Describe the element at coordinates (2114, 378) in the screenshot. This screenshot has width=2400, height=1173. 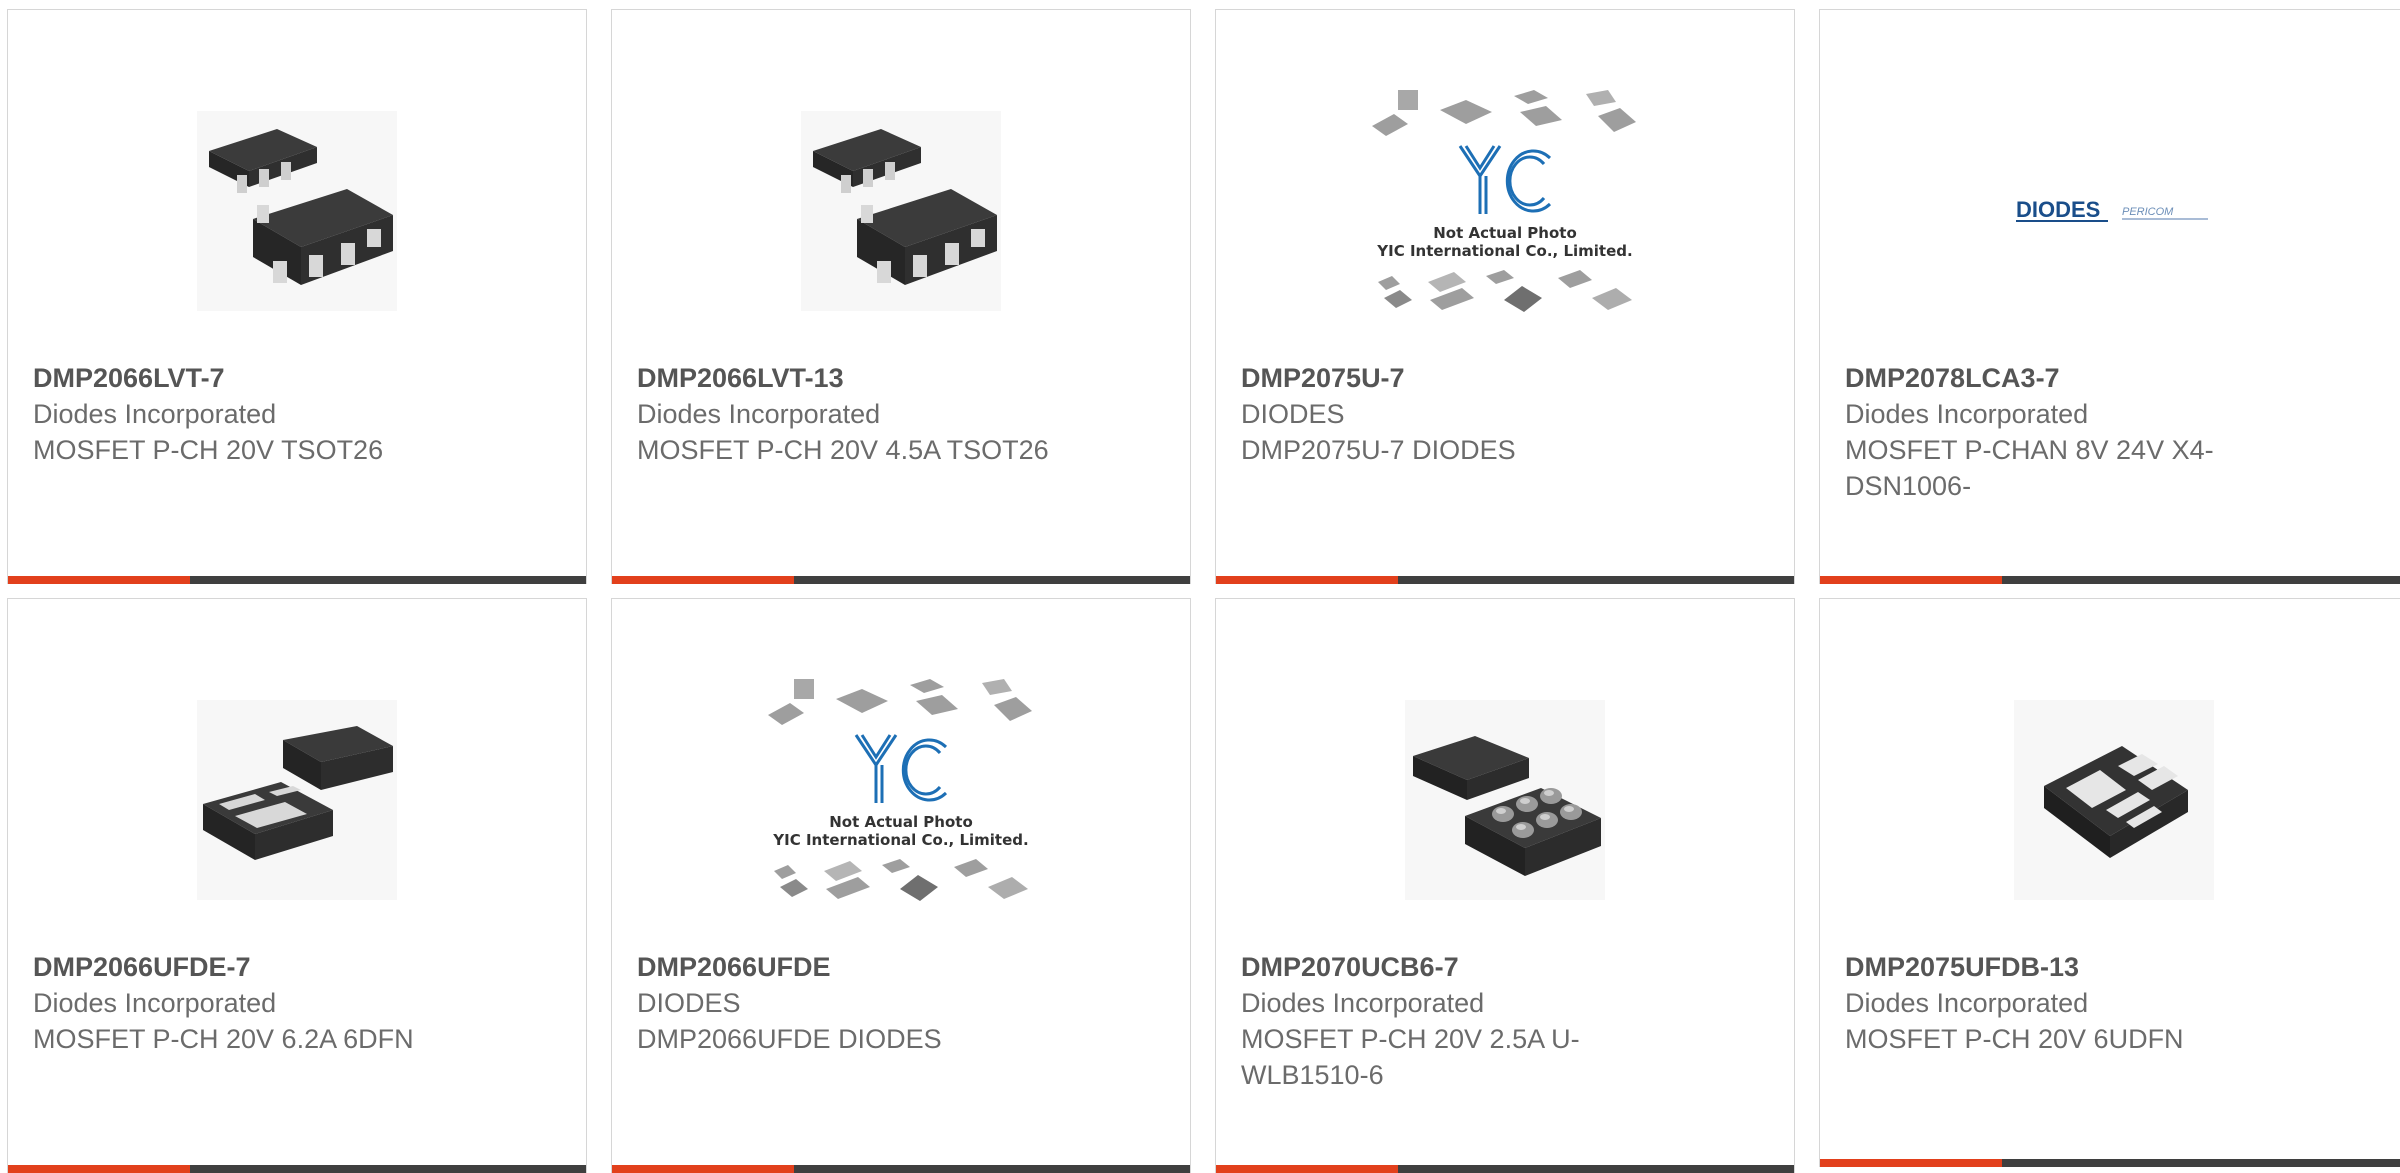
I see `part-number: DMP2078LCA3-7` at that location.